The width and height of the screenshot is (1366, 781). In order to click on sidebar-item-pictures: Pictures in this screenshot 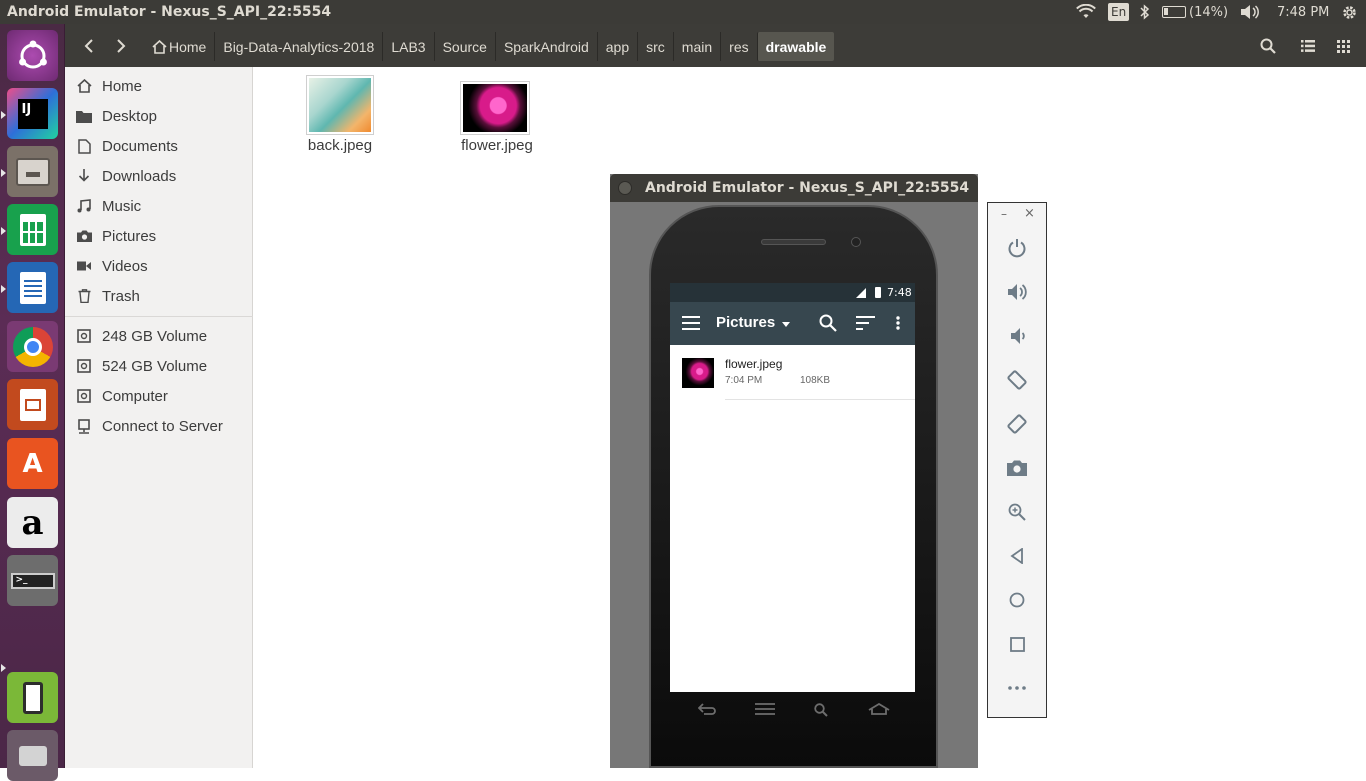, I will do `click(159, 236)`.